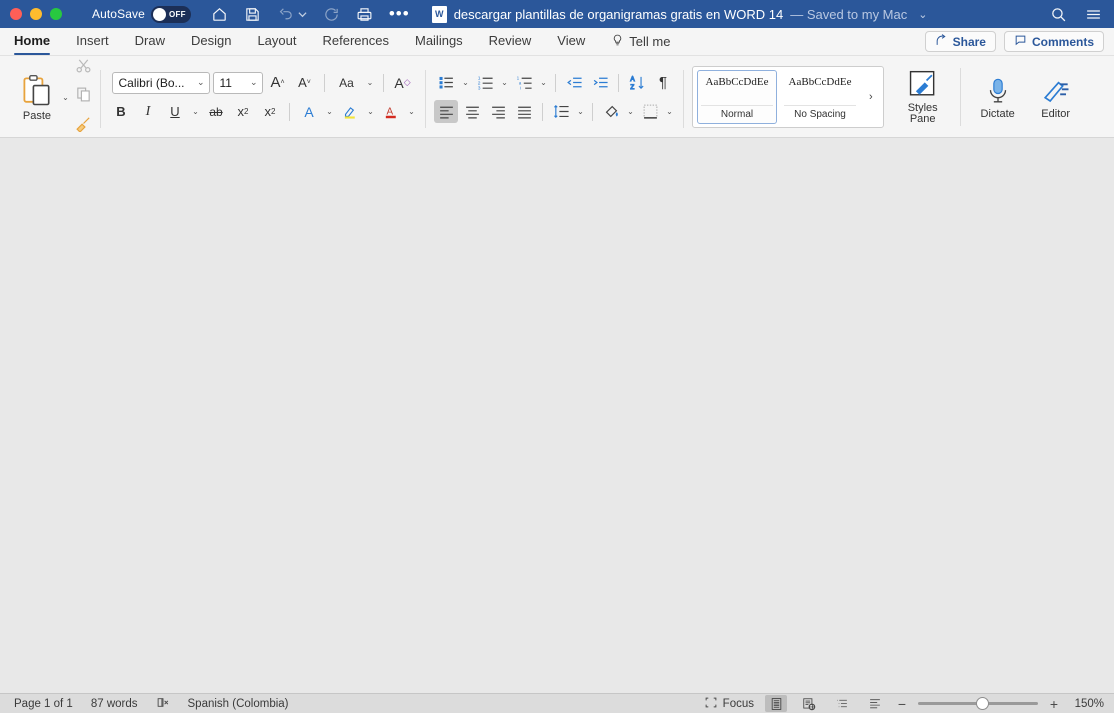 Image resolution: width=1114 pixels, height=713 pixels. I want to click on bullet-list-button, so click(446, 82).